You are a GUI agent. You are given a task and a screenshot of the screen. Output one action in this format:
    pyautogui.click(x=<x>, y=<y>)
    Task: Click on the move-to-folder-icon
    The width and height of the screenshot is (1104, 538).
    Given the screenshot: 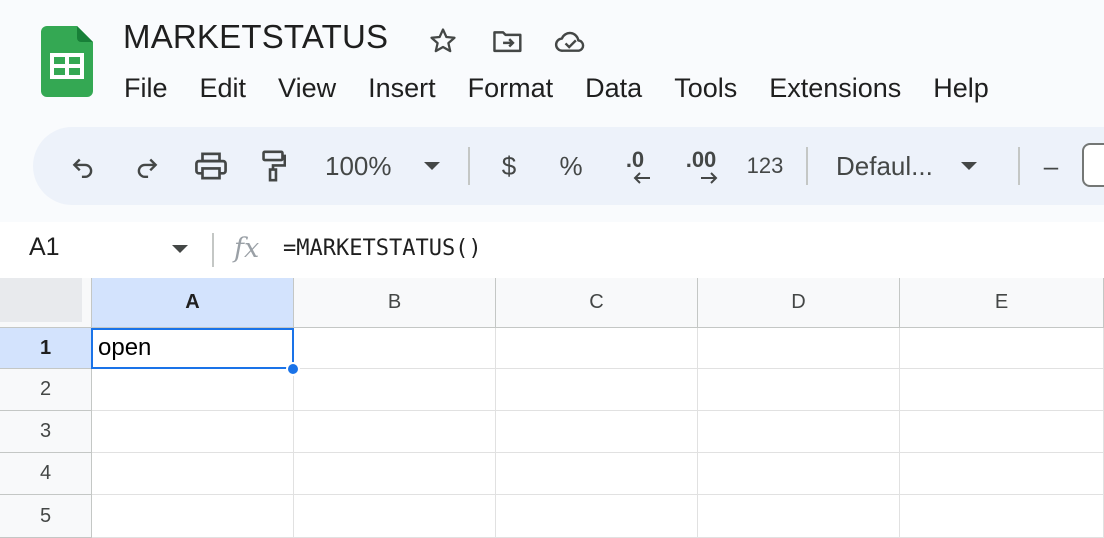 What is the action you would take?
    pyautogui.click(x=508, y=41)
    